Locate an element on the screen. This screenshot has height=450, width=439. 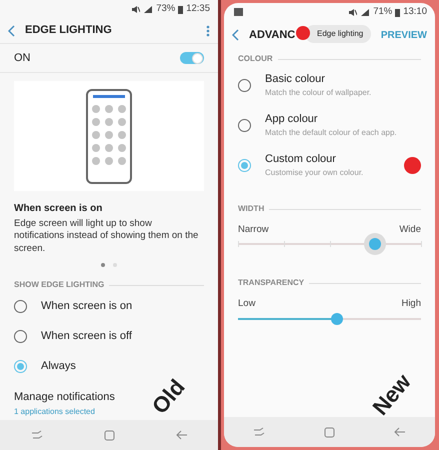
option-subtitle: Match the default colour of each app. is located at coordinates (331, 133).